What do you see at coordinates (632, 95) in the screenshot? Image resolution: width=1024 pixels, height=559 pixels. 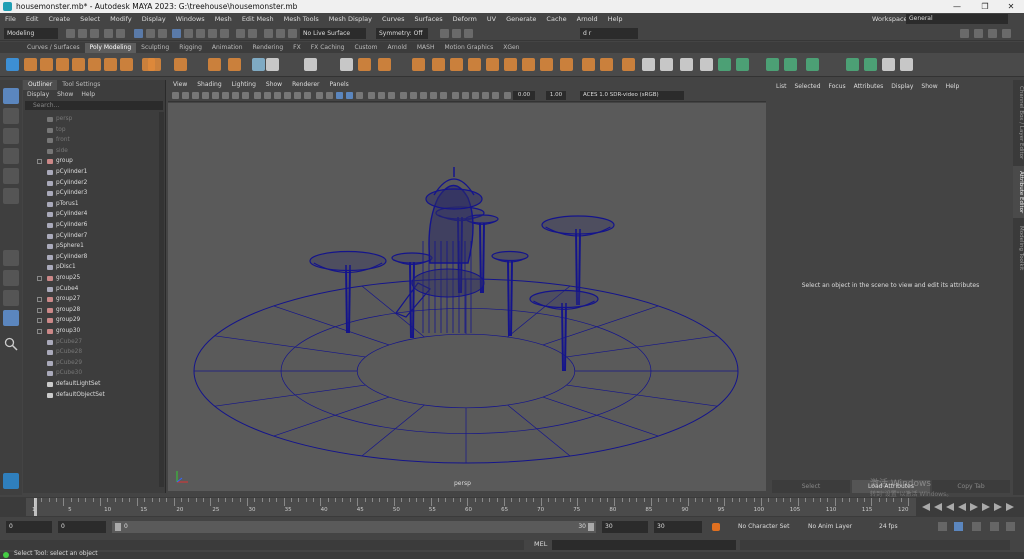 I see `color-space-select: ACES 1.0 SDR-video (sRGB)` at bounding box center [632, 95].